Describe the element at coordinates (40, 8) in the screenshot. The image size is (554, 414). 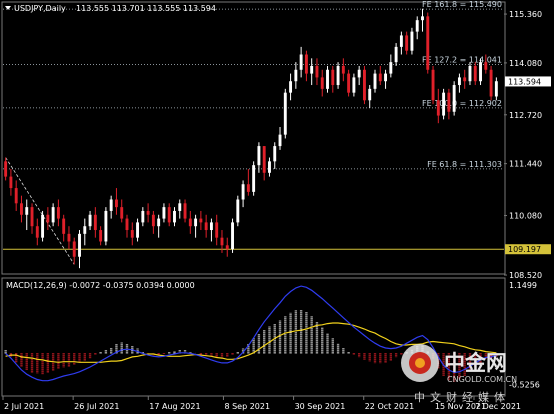
I see `chart-title: USDJPY,Daily` at that location.